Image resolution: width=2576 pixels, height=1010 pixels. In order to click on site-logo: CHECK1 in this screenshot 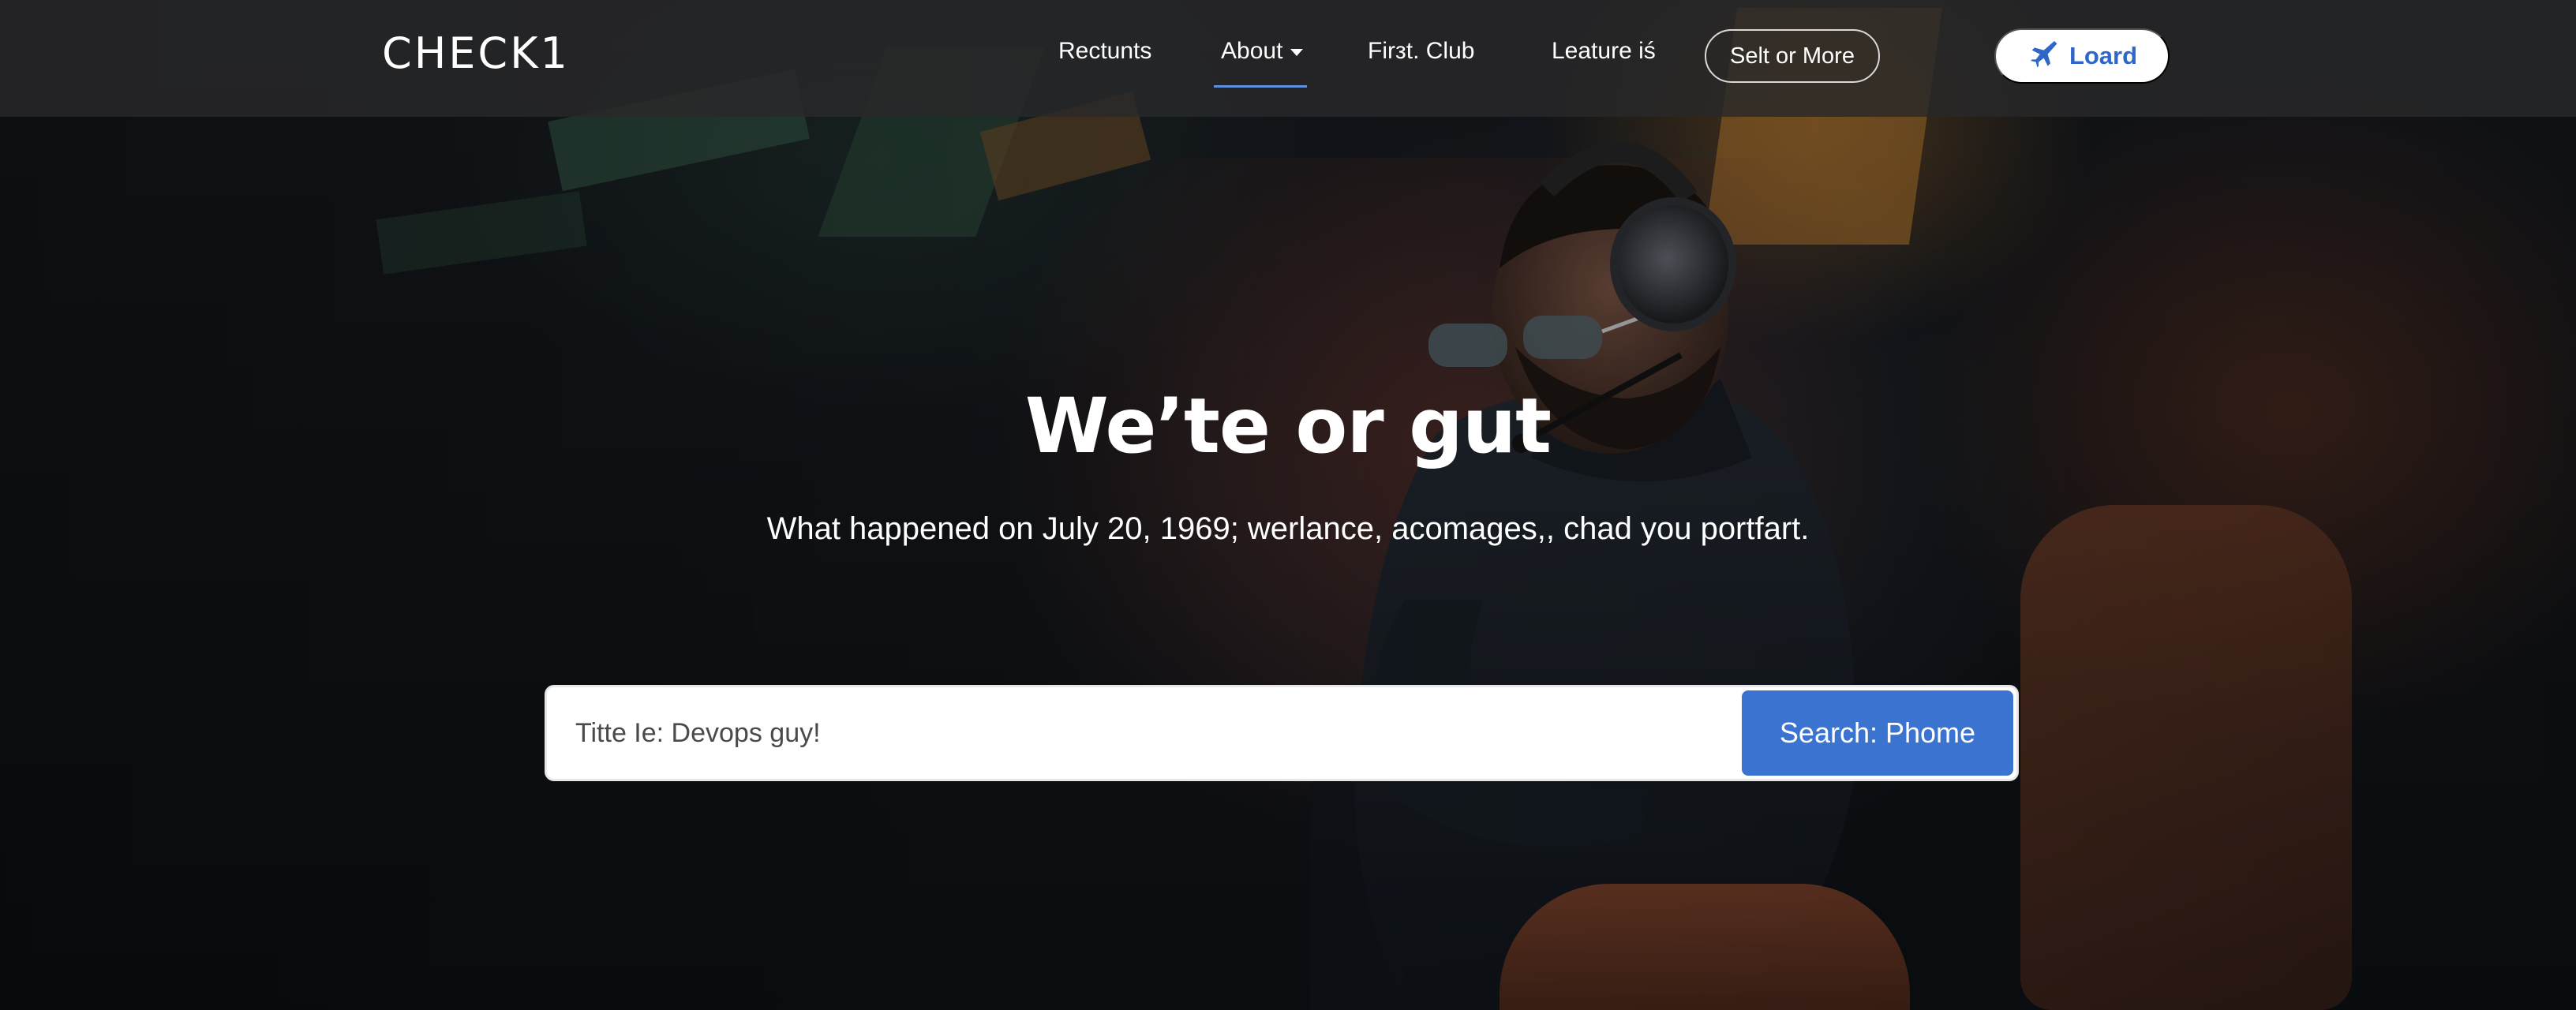, I will do `click(476, 53)`.